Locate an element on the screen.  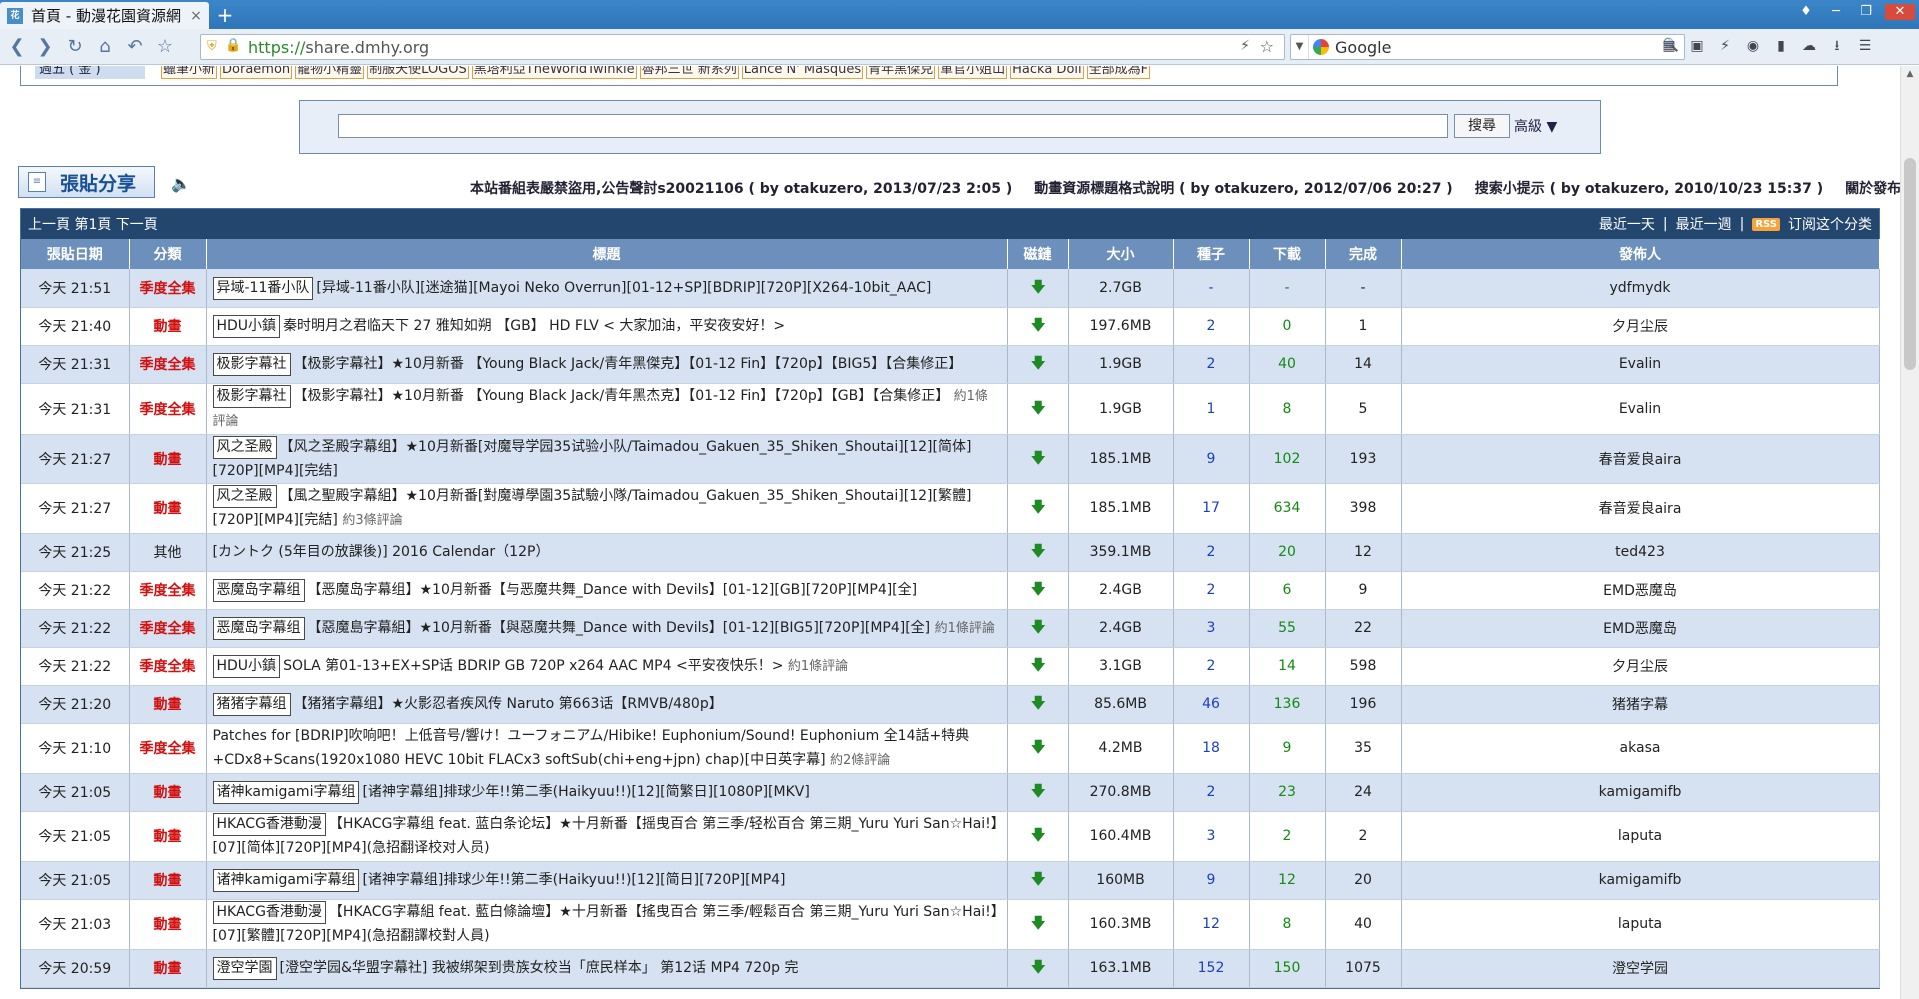
comment-count: 約2條評論 is located at coordinates (860, 760).